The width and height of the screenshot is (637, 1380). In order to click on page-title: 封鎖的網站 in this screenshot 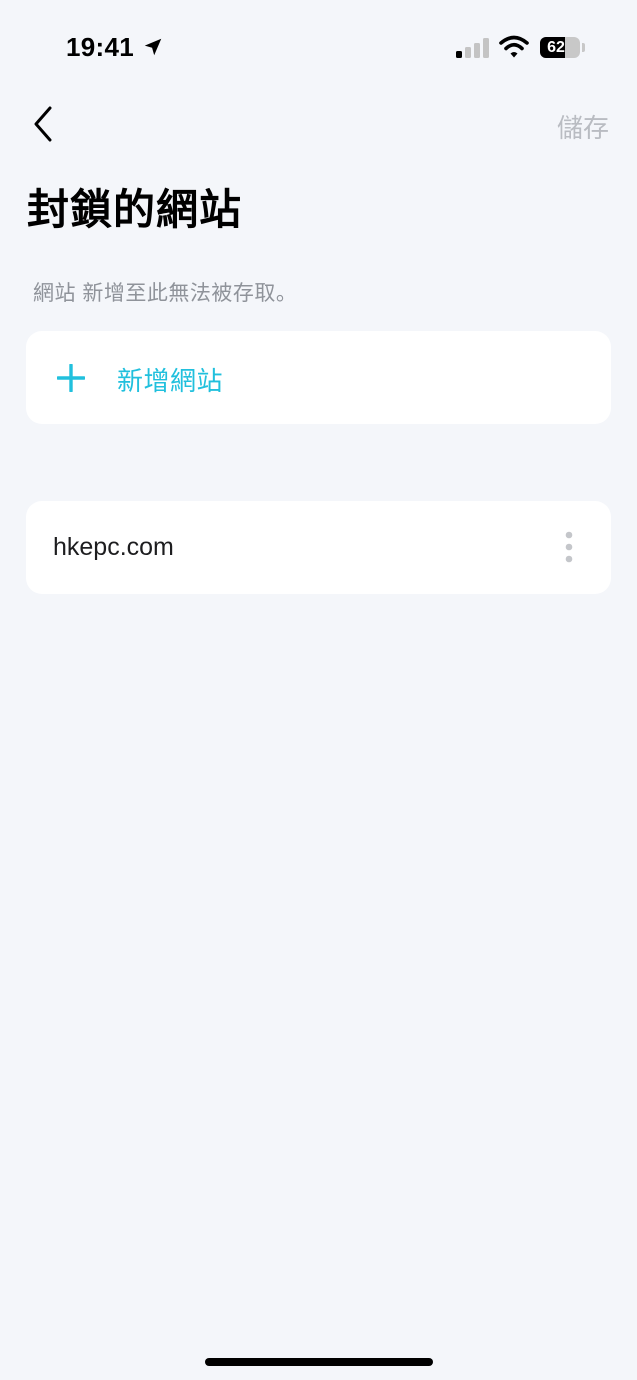, I will do `click(135, 209)`.